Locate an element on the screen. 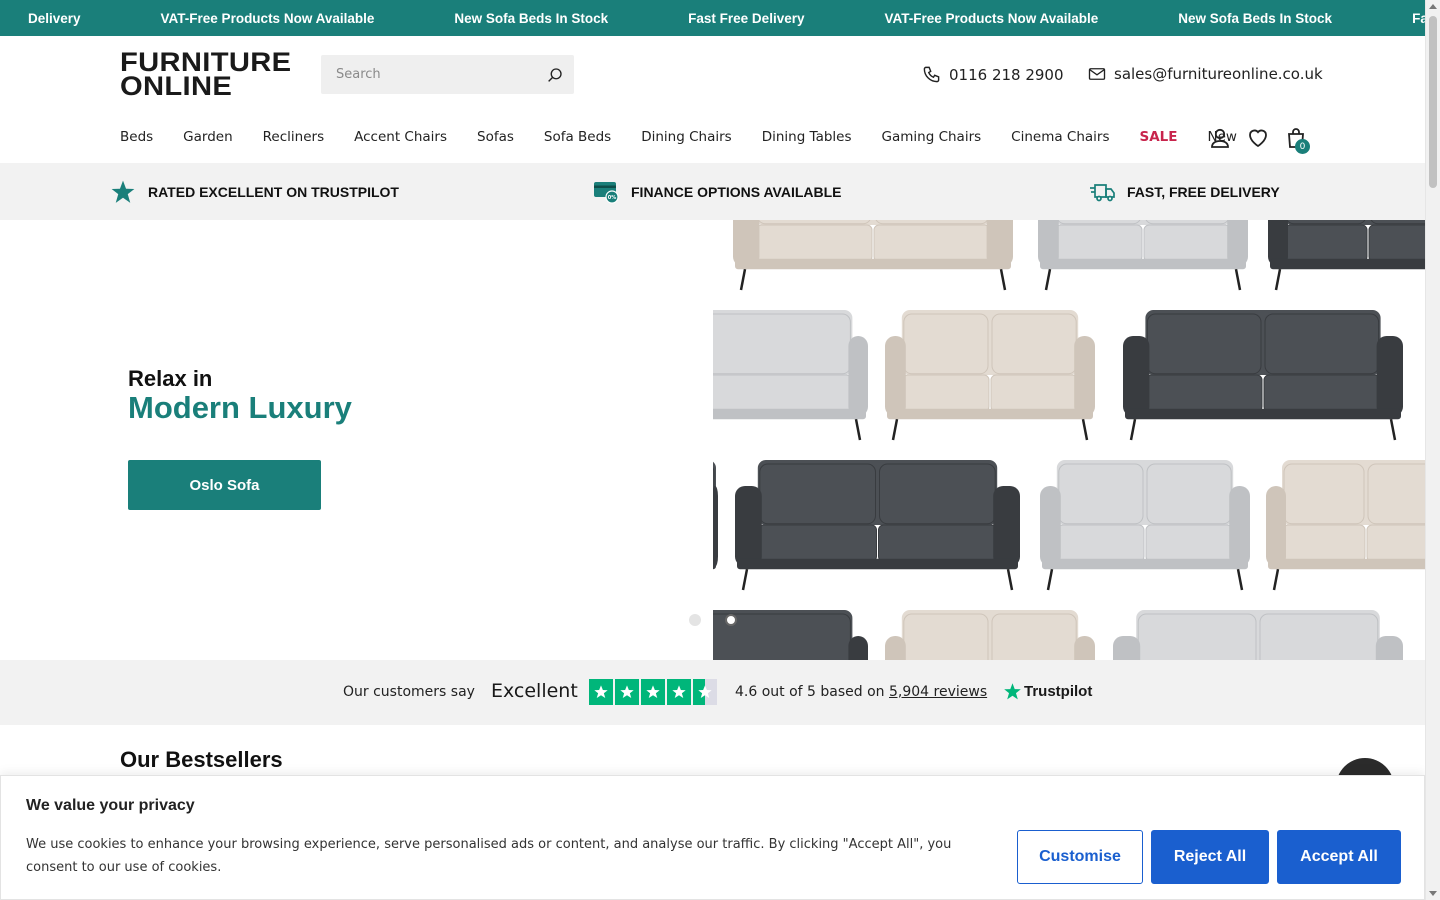 This screenshot has width=1440, height=900. nav-item-cinema-chairs: Cinema Chairs is located at coordinates (1060, 137).